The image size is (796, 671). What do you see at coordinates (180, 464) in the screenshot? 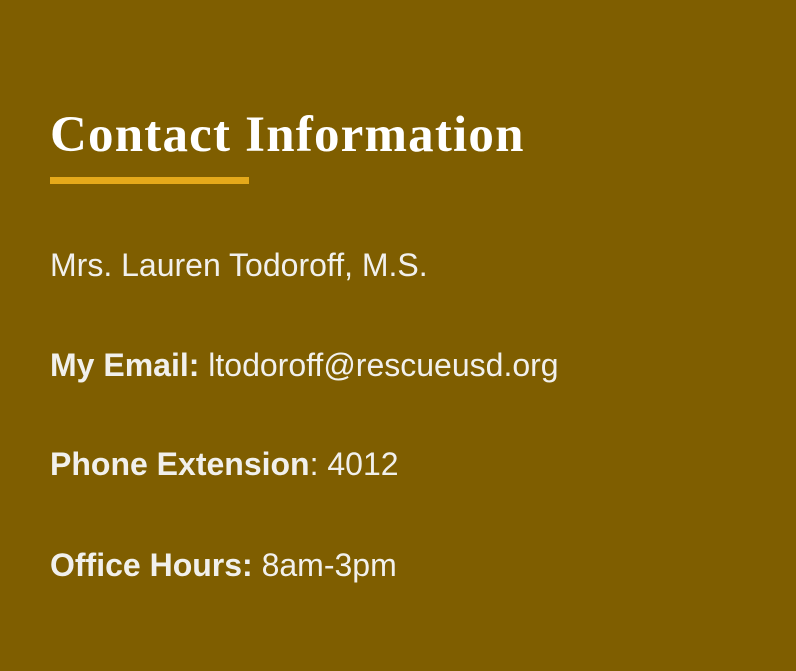
I see `phone-label: Phone Extension` at bounding box center [180, 464].